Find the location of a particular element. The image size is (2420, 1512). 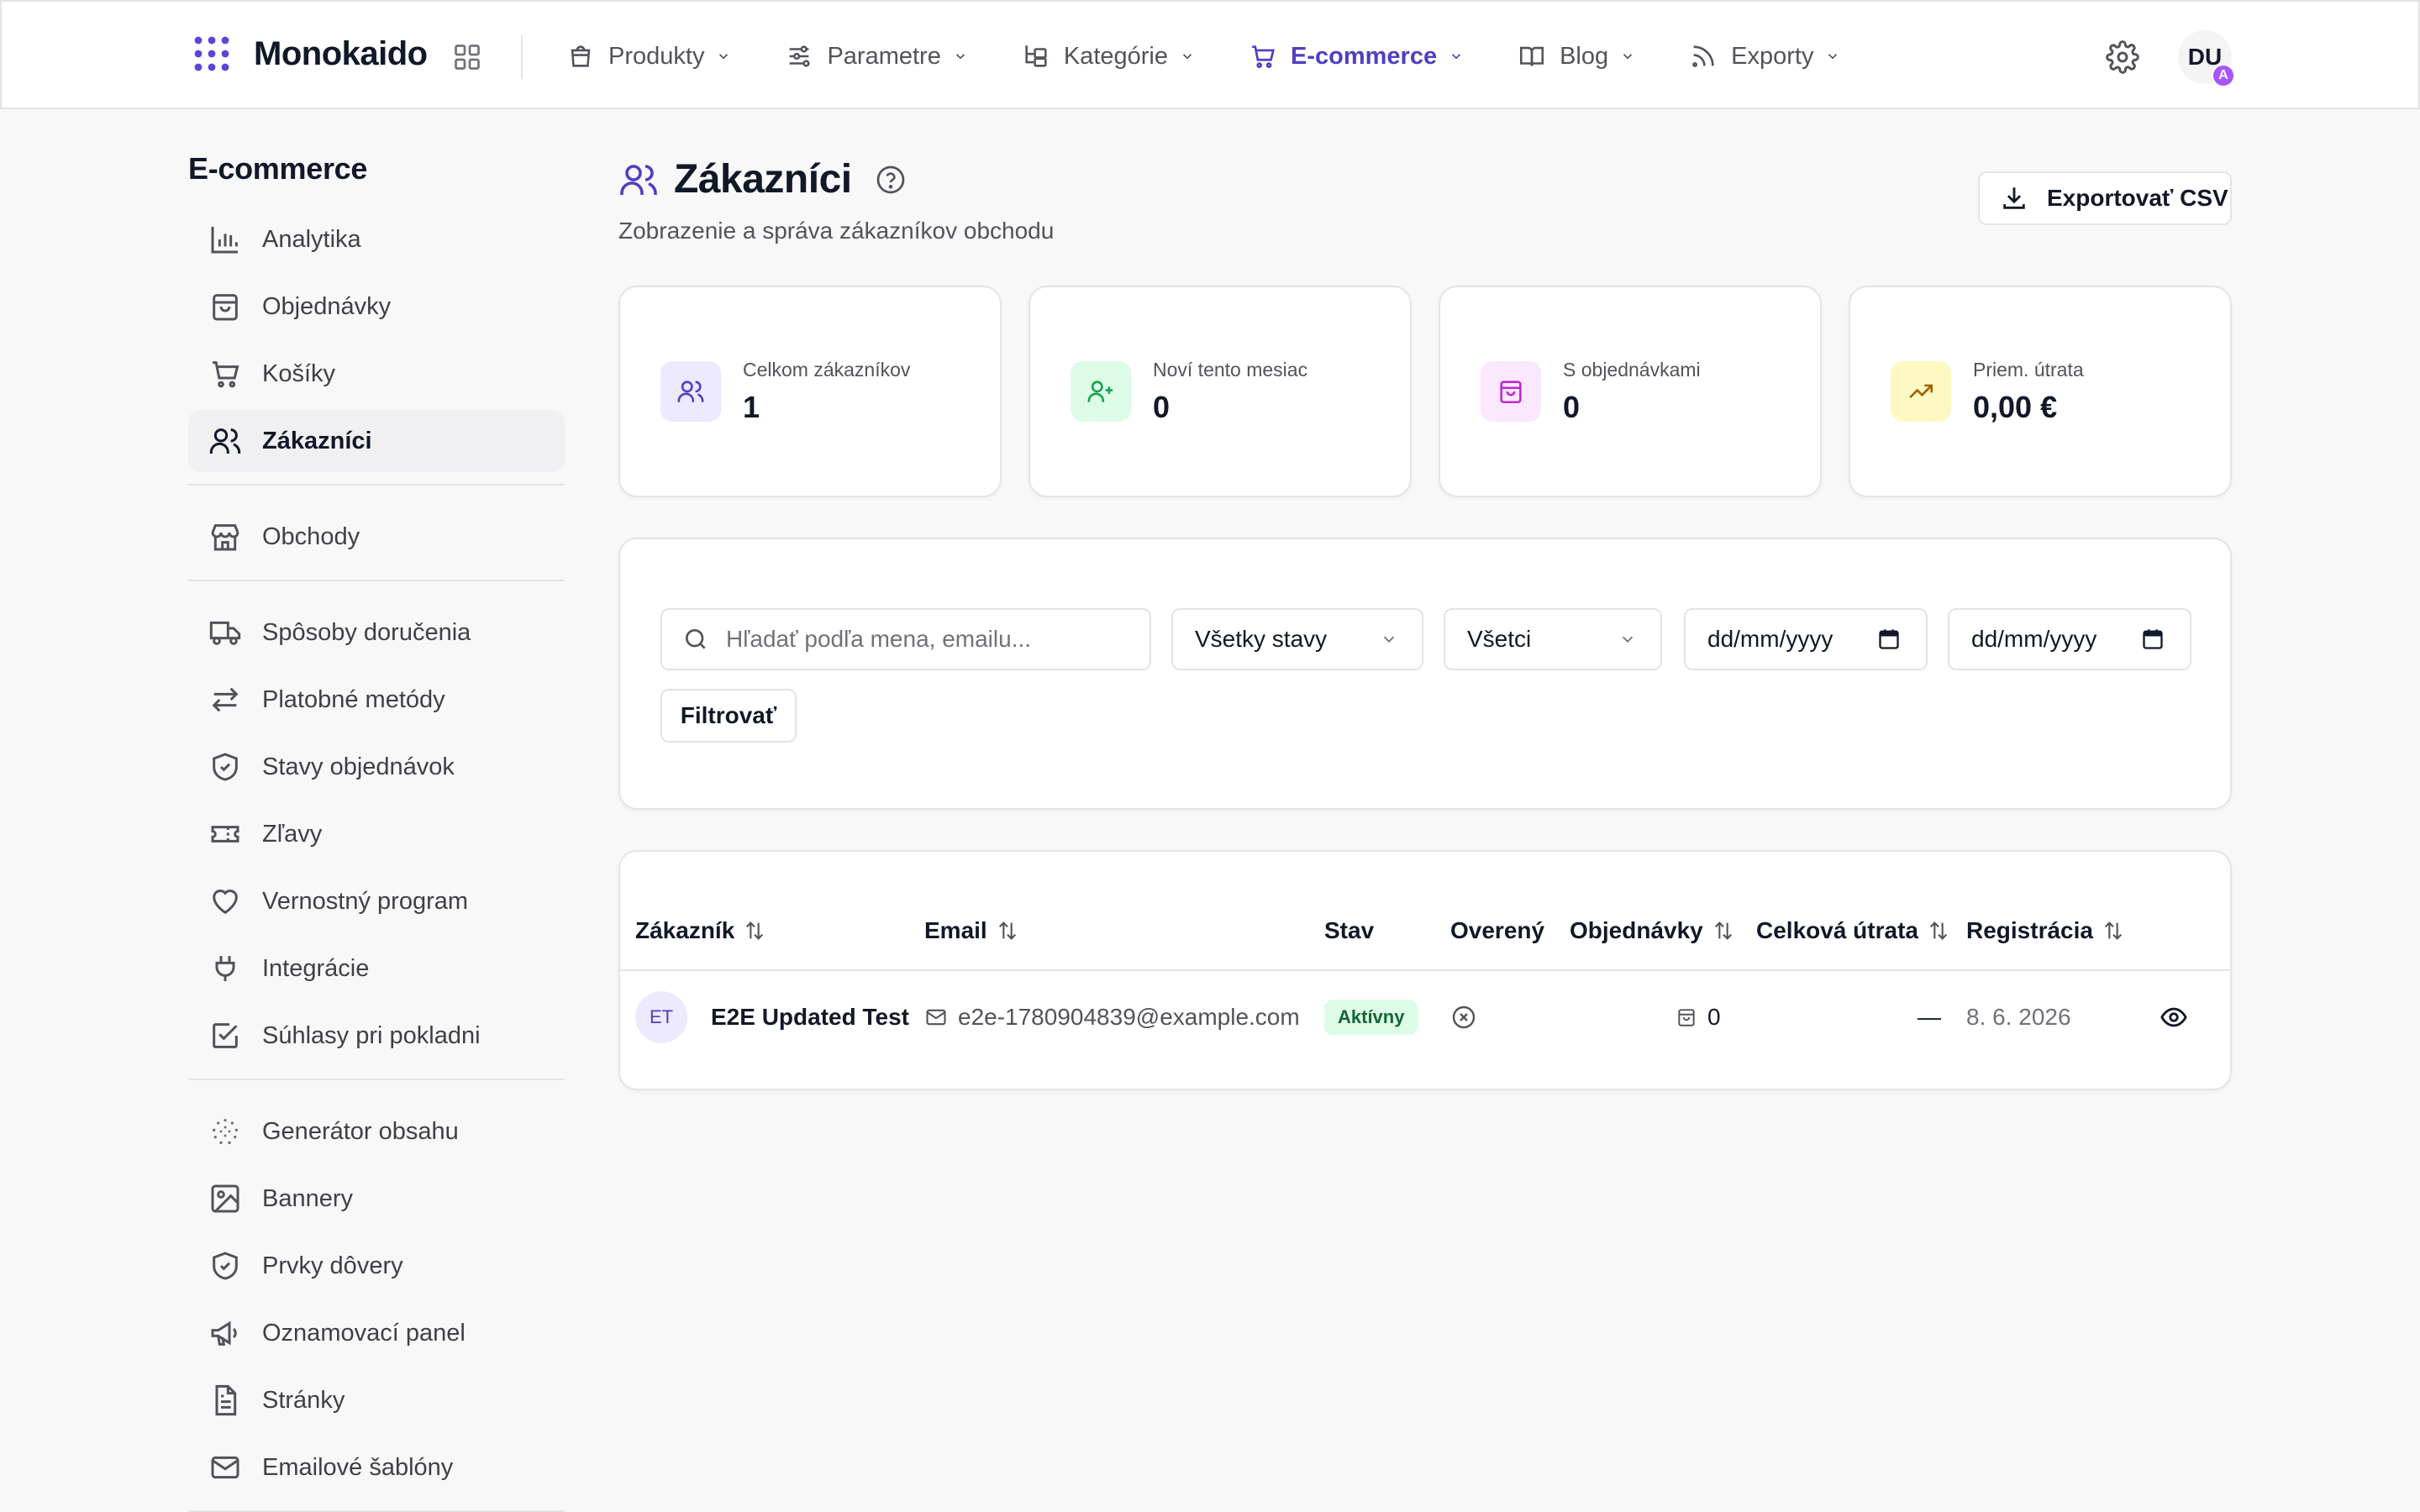

brand-logo: Monokaido is located at coordinates (310, 54).